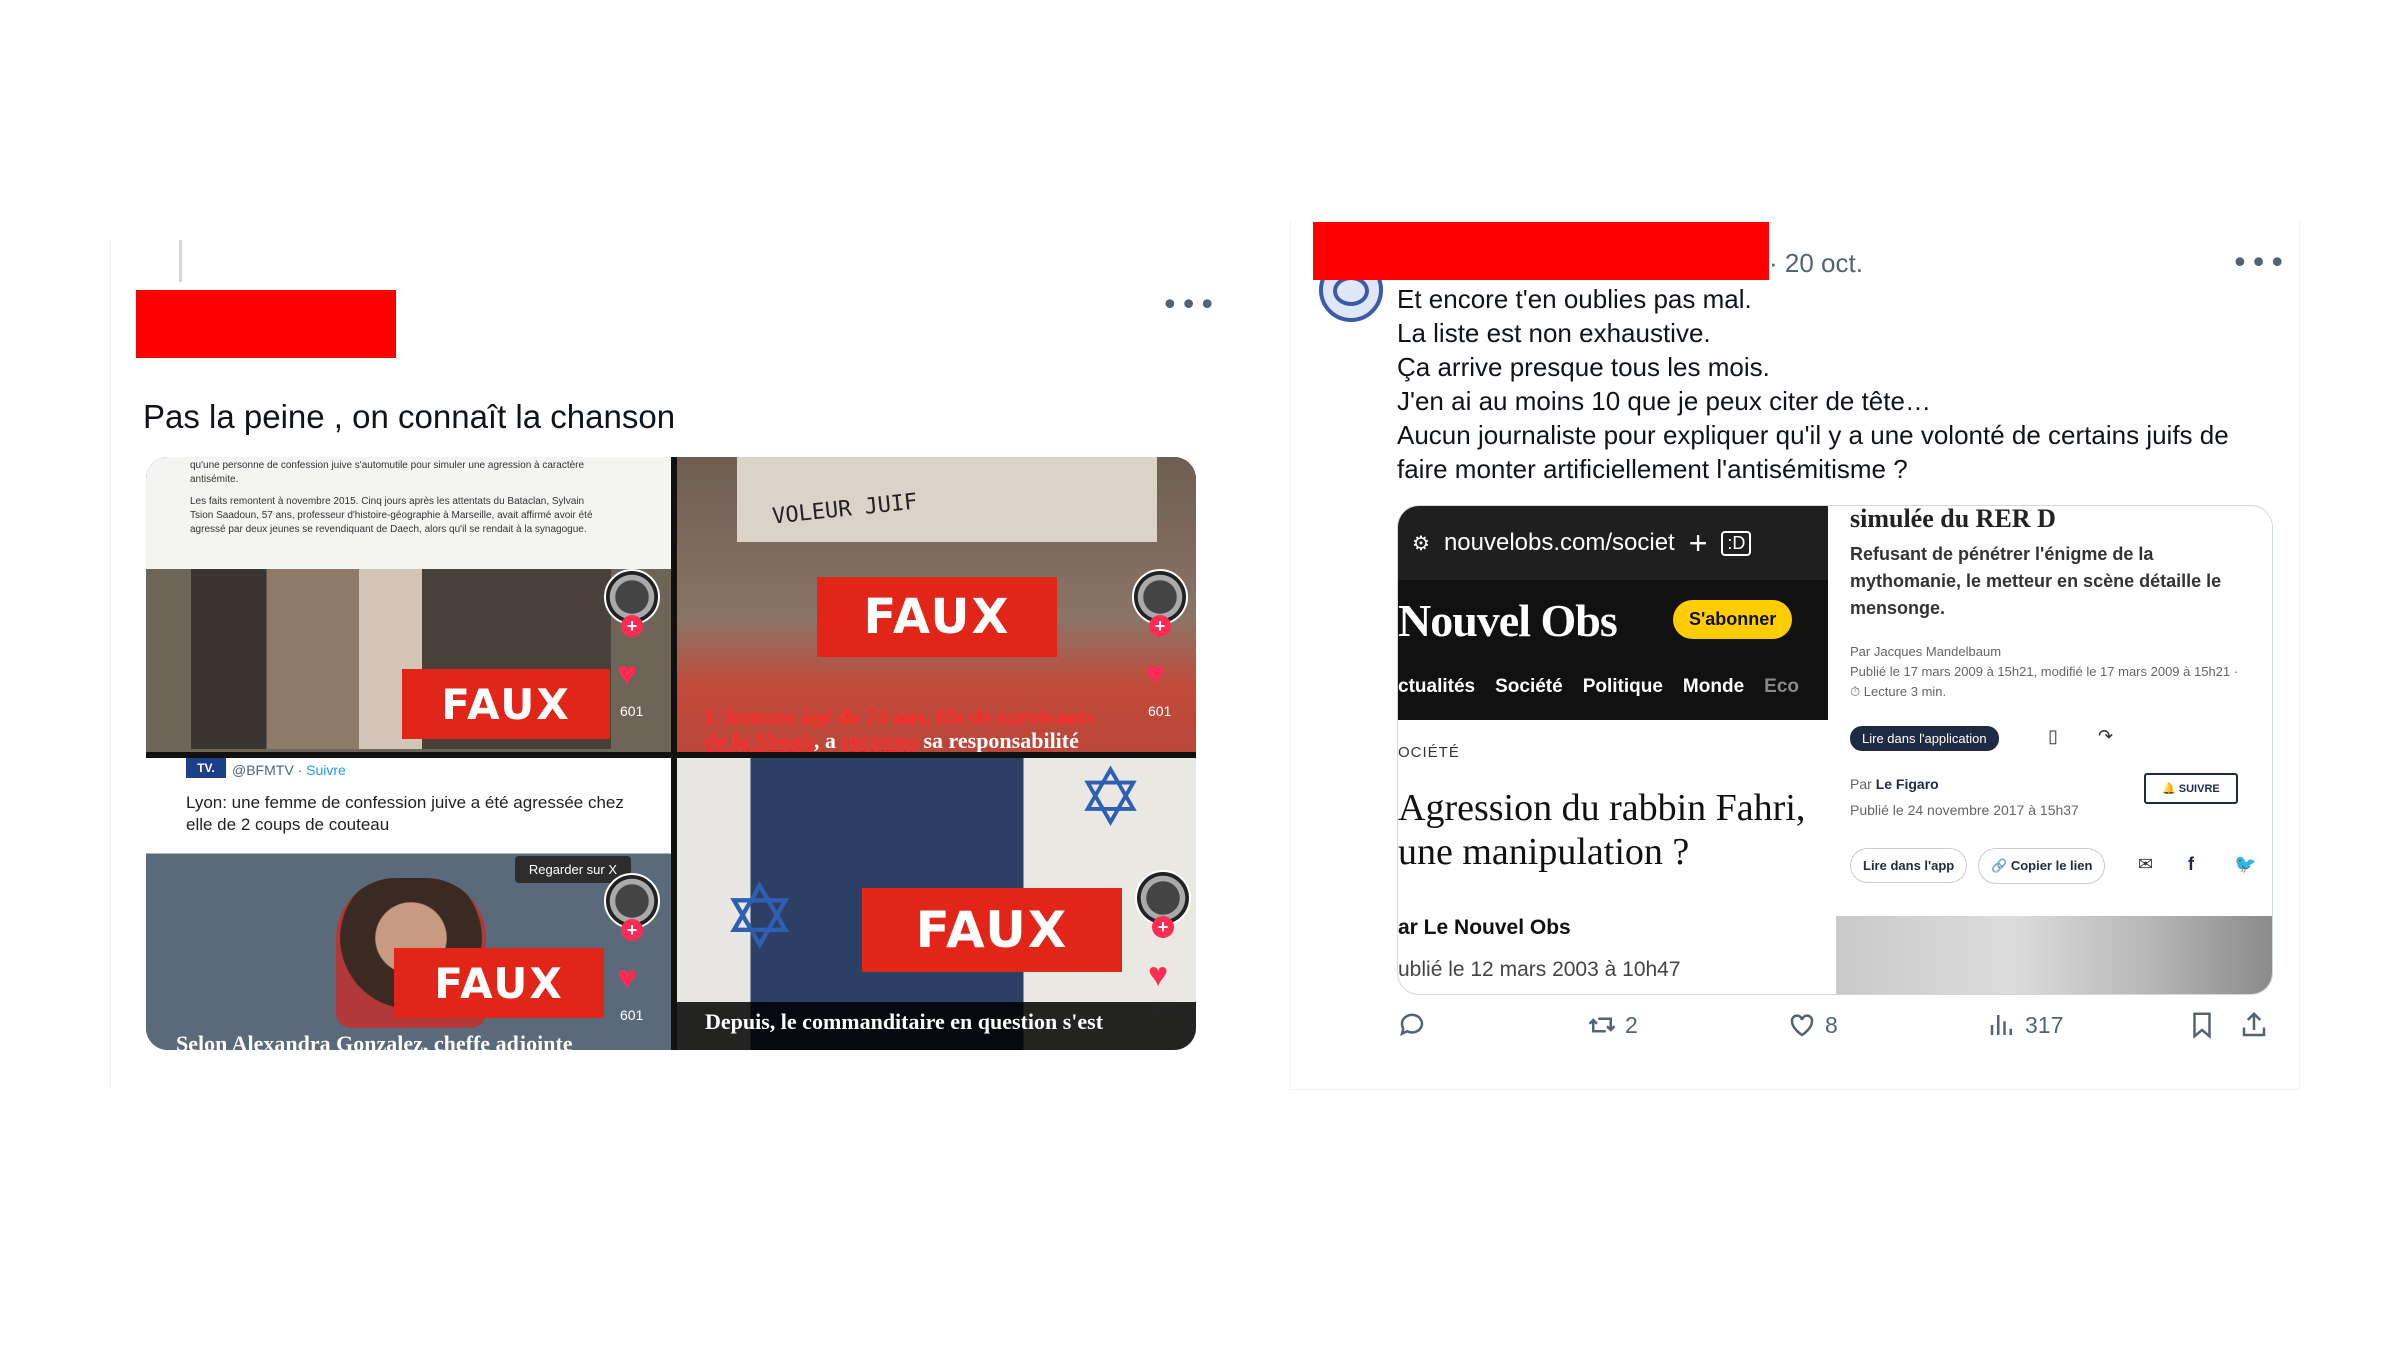  I want to click on bfmtv-logo: TV., so click(206, 768).